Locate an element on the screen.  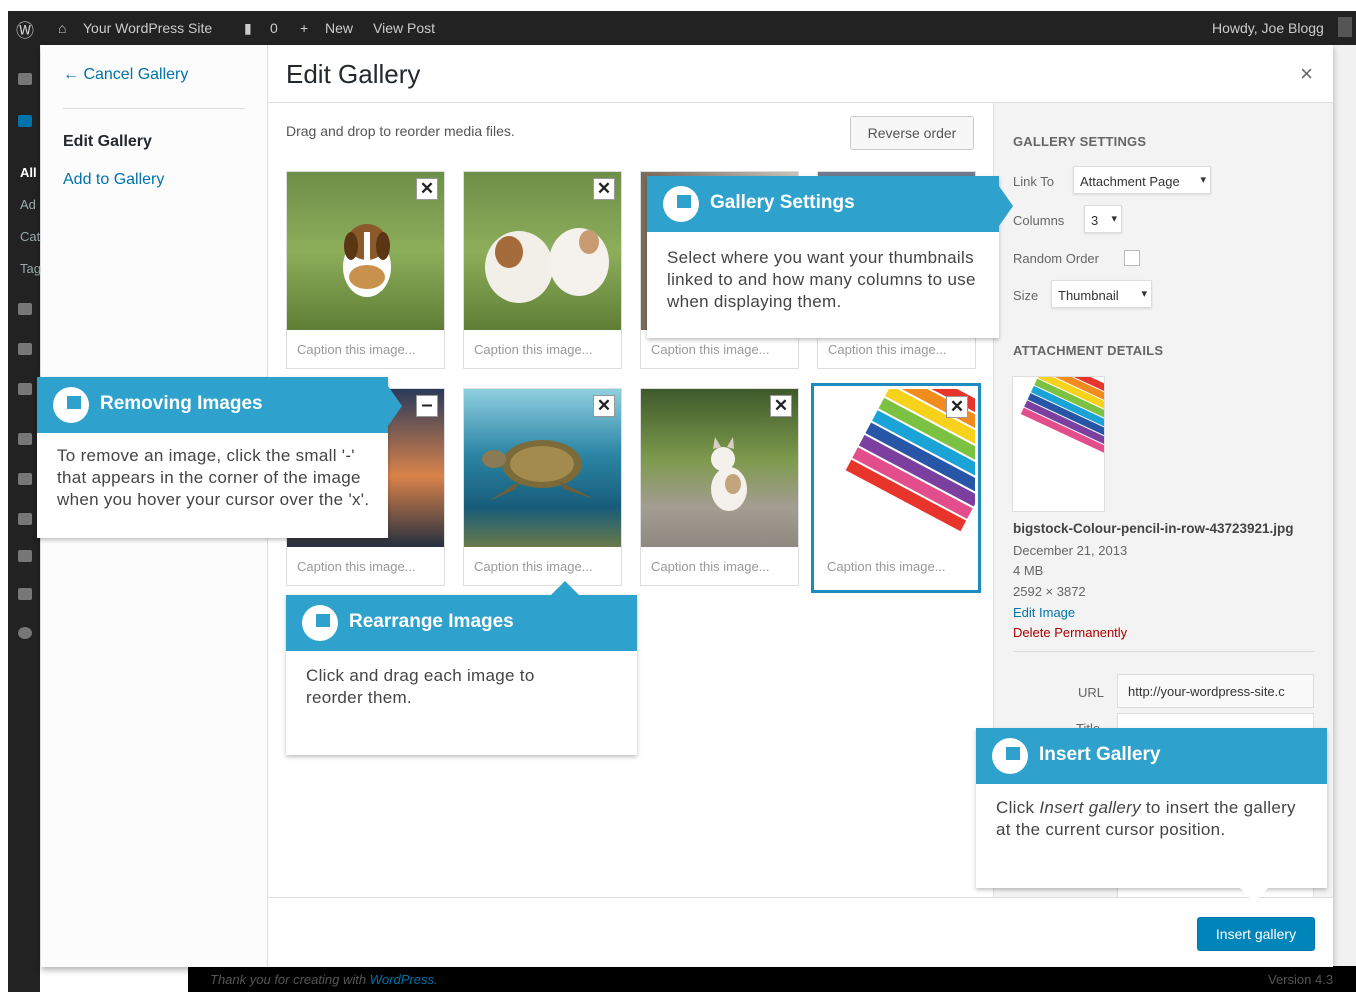
random-order-checkbox is located at coordinates (1132, 258).